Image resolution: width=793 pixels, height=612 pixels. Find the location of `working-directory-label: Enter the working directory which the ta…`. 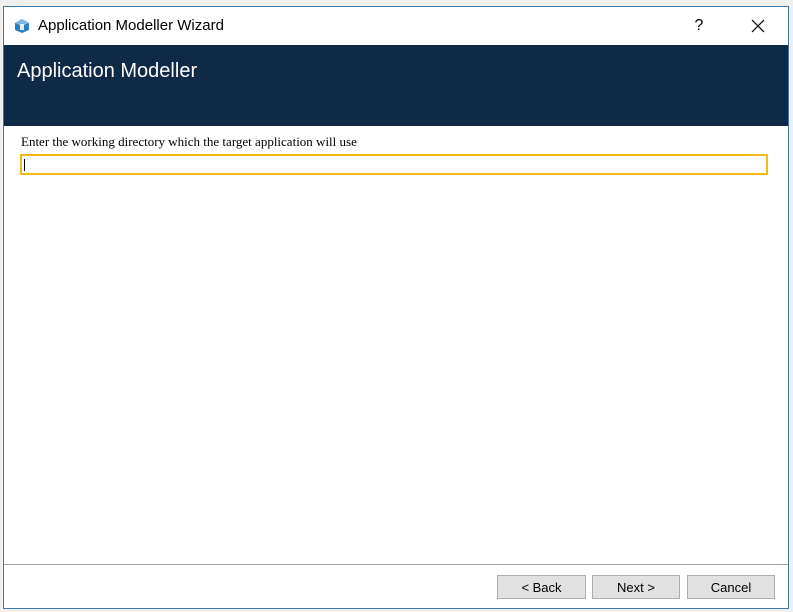

working-directory-label: Enter the working directory which the ta… is located at coordinates (189, 141).